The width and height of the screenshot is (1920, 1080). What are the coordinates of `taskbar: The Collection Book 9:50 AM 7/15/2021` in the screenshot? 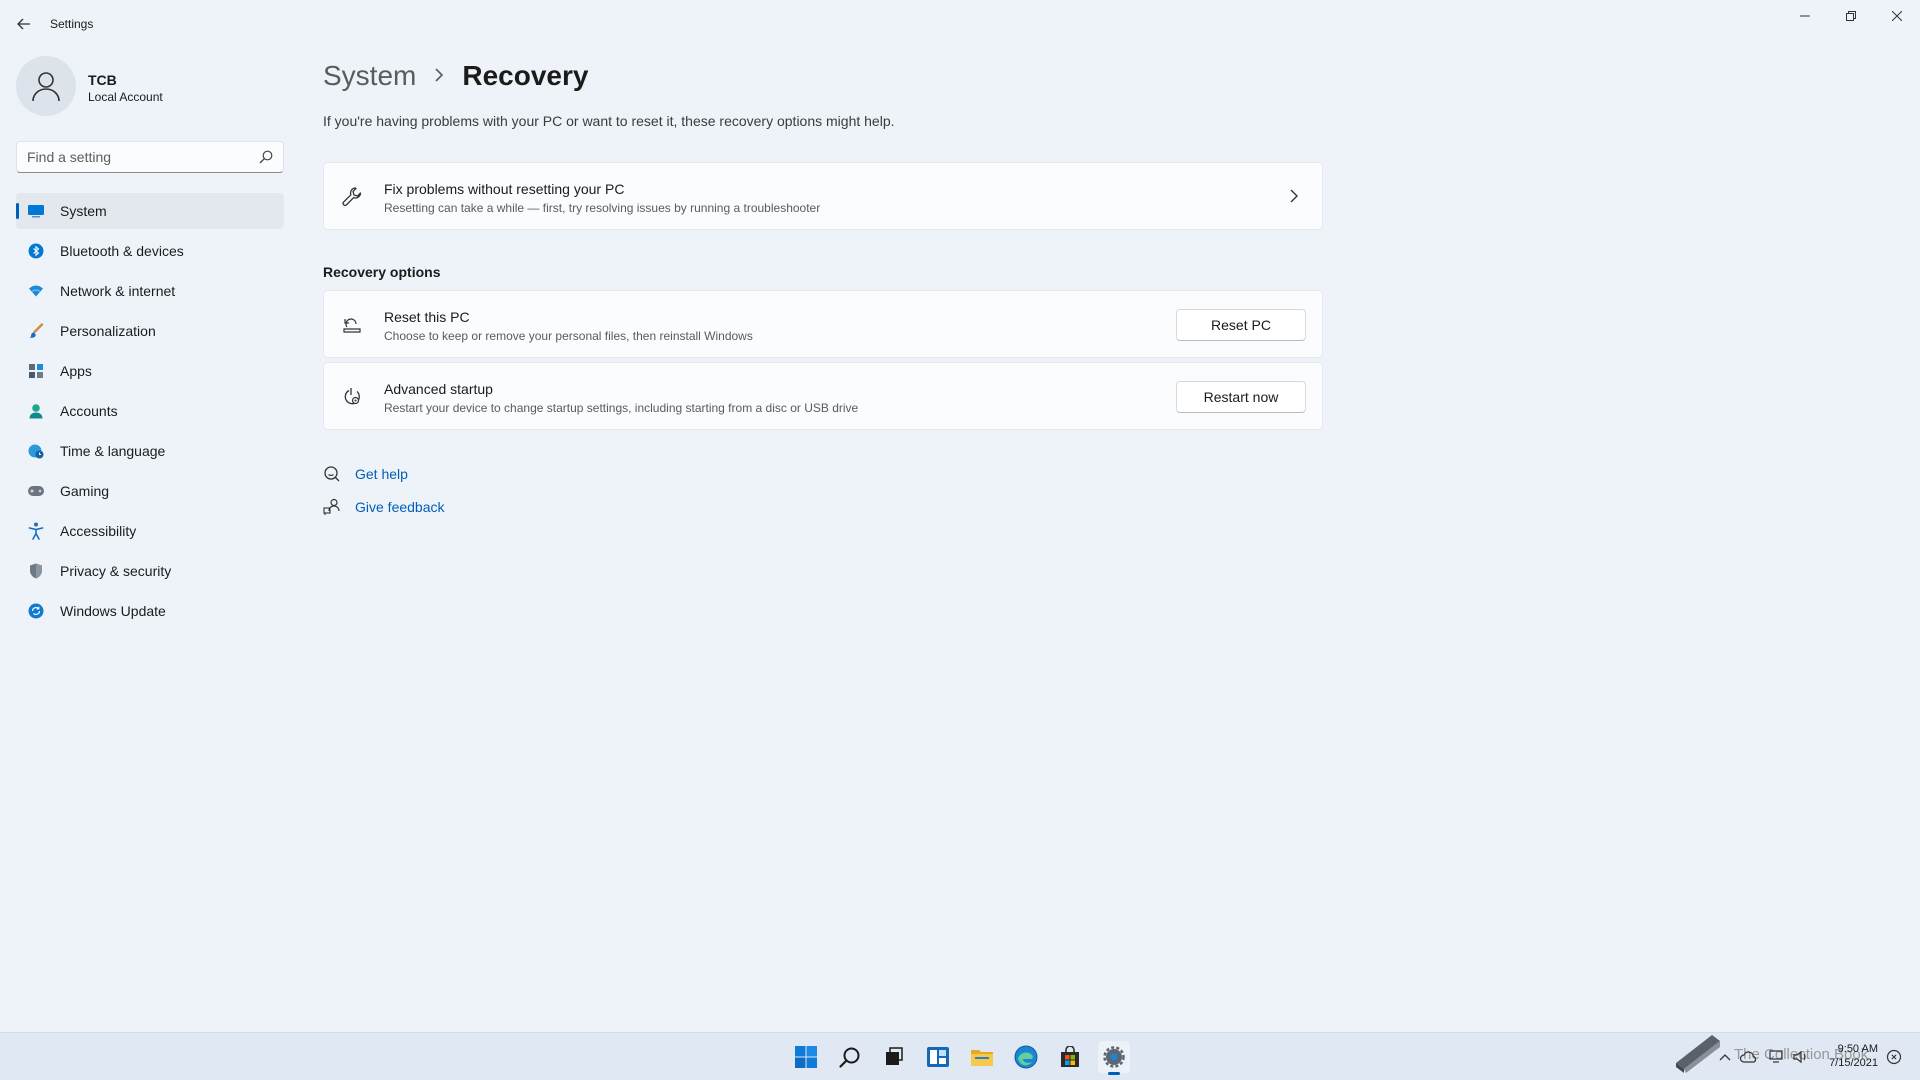 It's located at (960, 1056).